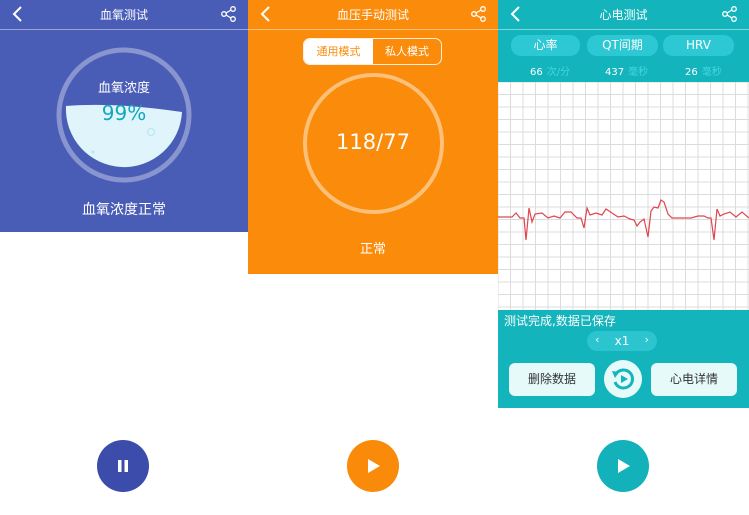  I want to click on page-title: 血压手动测试, so click(372, 15).